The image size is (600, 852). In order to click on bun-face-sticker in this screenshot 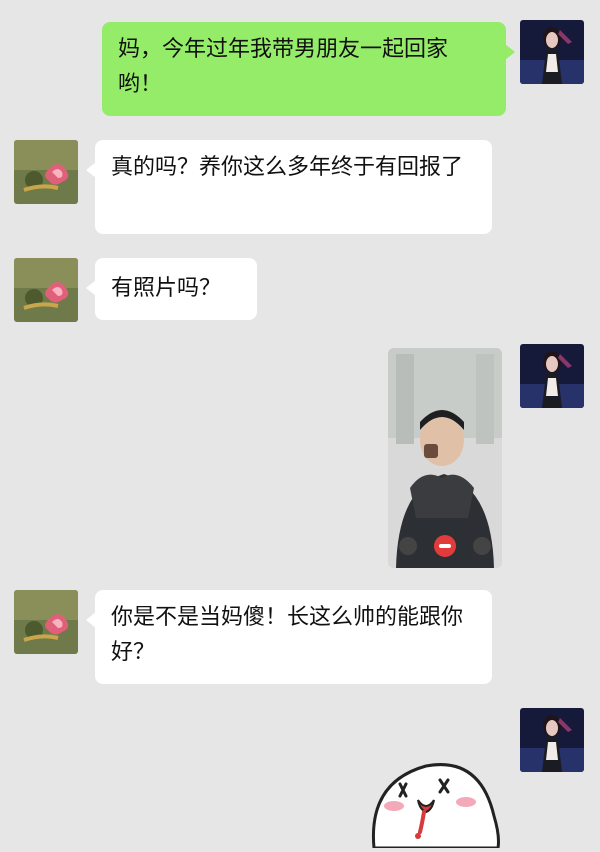, I will do `click(435, 794)`.